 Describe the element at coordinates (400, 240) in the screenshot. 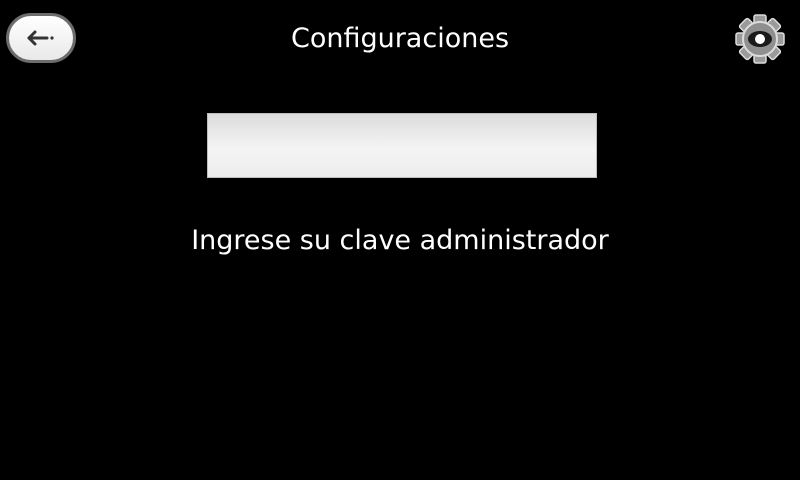

I see `instruction-text: Ingrese su clave administrador` at that location.